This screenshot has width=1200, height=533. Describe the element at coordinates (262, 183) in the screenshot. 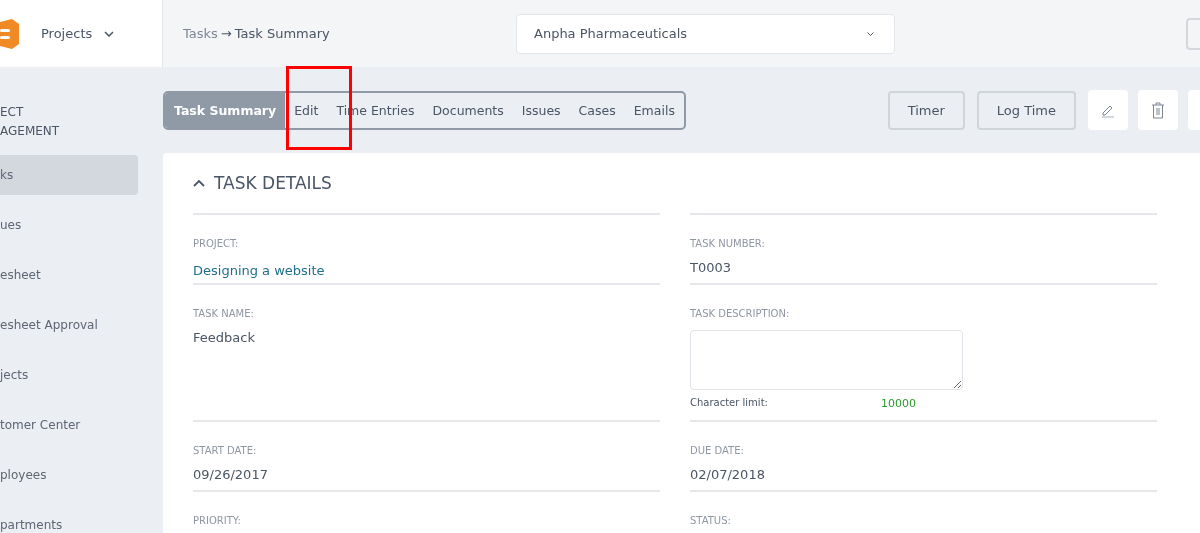

I see `section-toggle: TASK DETAILS` at that location.